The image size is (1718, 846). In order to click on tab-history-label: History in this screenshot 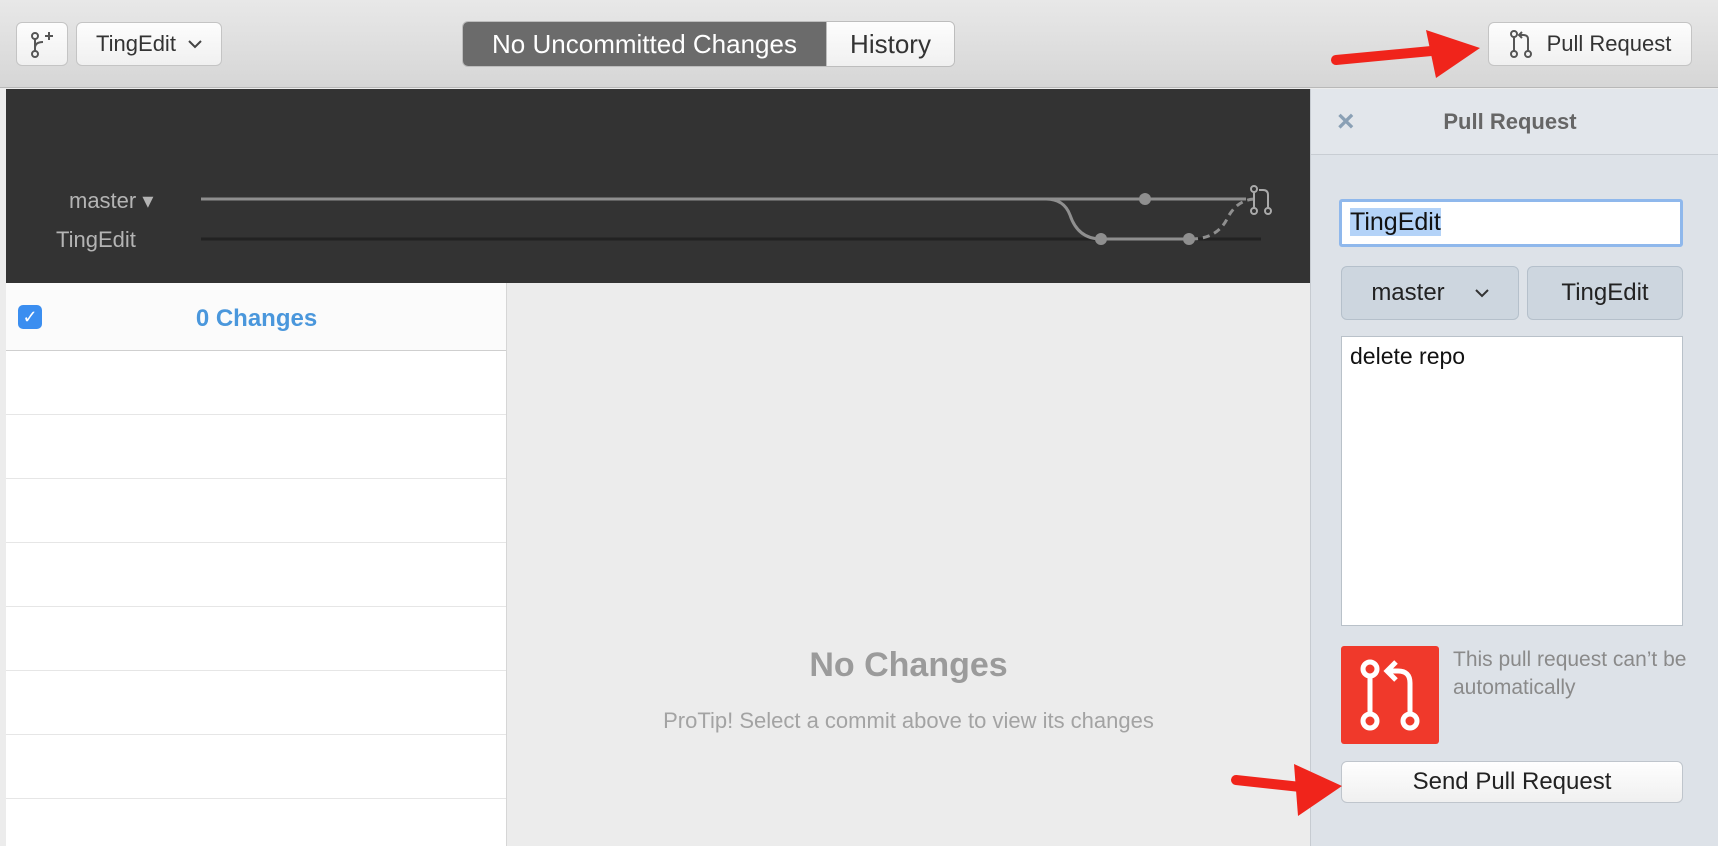, I will do `click(890, 43)`.